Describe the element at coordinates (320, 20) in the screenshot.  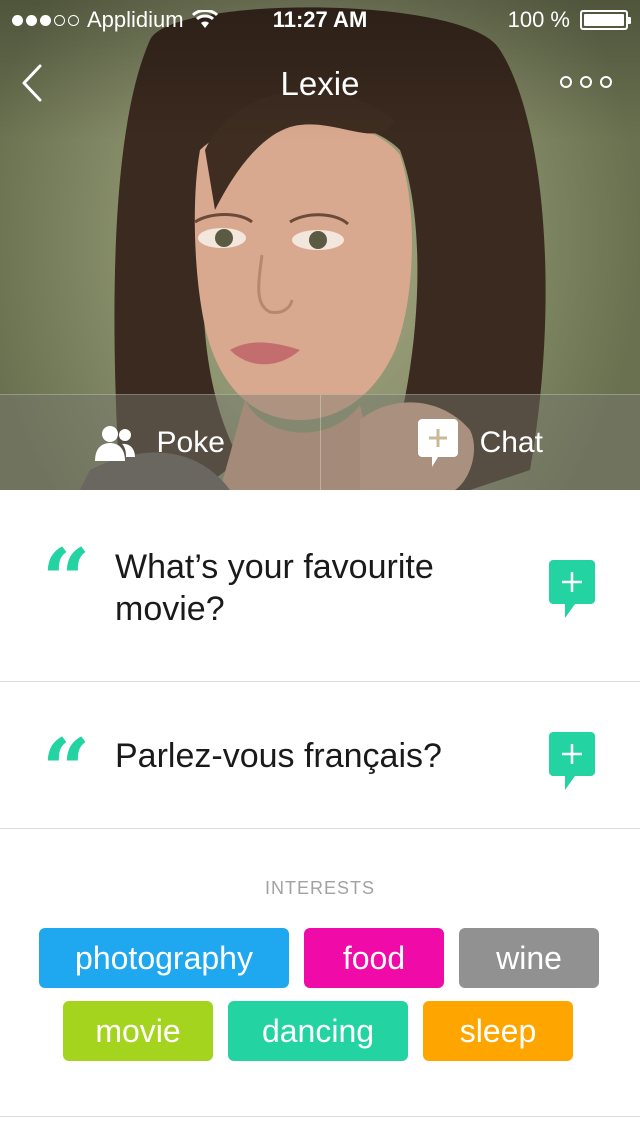
I see `status-bar: Applidium 11:27 AM 100 %` at that location.